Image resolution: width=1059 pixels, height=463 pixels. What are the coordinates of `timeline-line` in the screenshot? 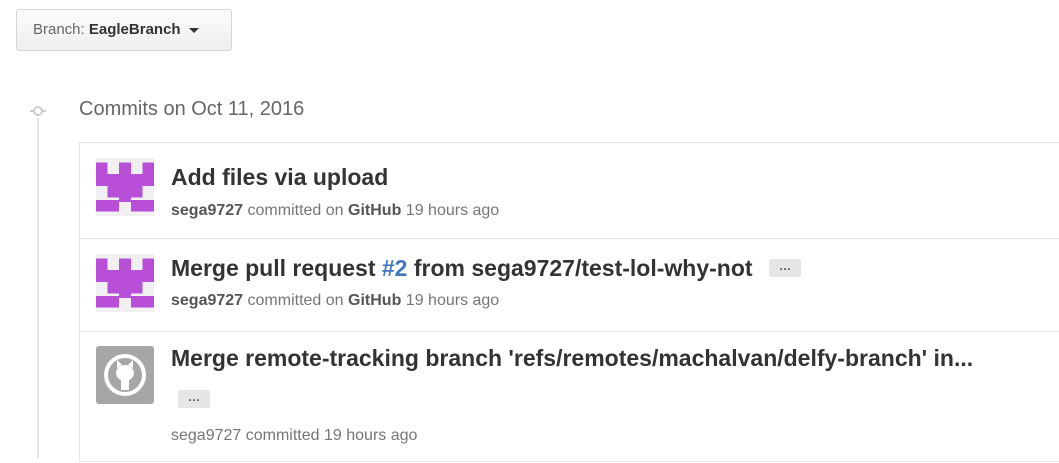 It's located at (38, 288).